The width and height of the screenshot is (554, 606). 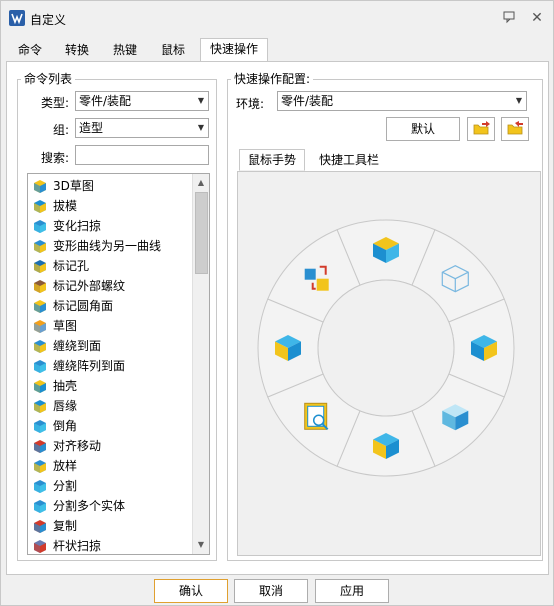 What do you see at coordinates (40, 386) in the screenshot?
I see `shell-icon` at bounding box center [40, 386].